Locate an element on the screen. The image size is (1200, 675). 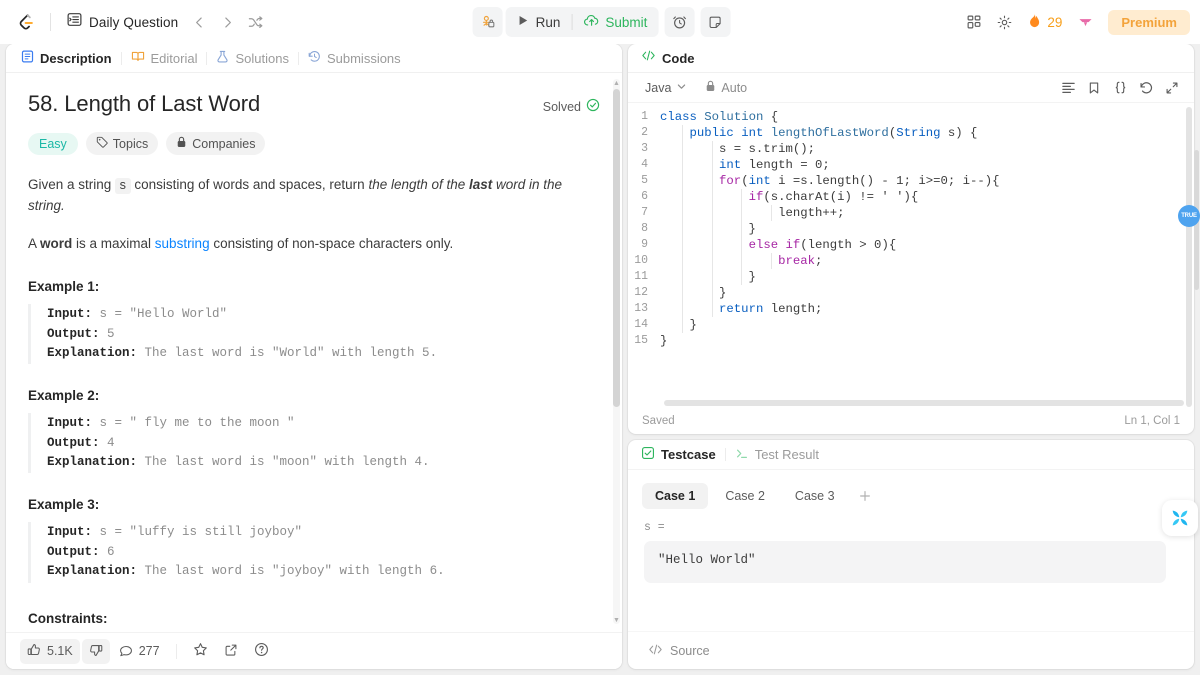
code-line-number: 13 is located at coordinates (641, 308).